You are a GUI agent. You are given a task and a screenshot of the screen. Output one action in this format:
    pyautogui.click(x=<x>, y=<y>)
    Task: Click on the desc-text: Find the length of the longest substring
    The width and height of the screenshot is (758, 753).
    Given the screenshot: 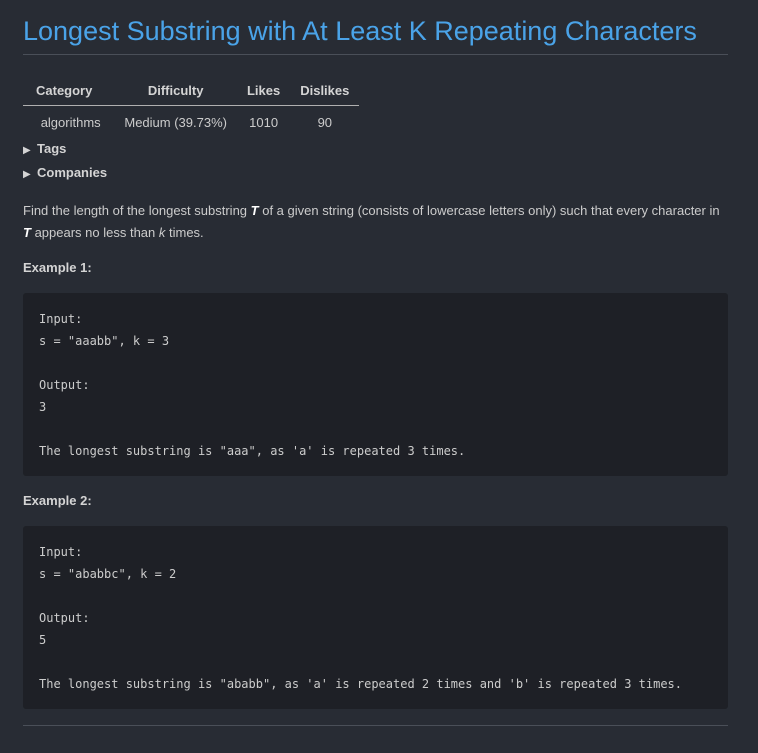 What is the action you would take?
    pyautogui.click(x=137, y=210)
    